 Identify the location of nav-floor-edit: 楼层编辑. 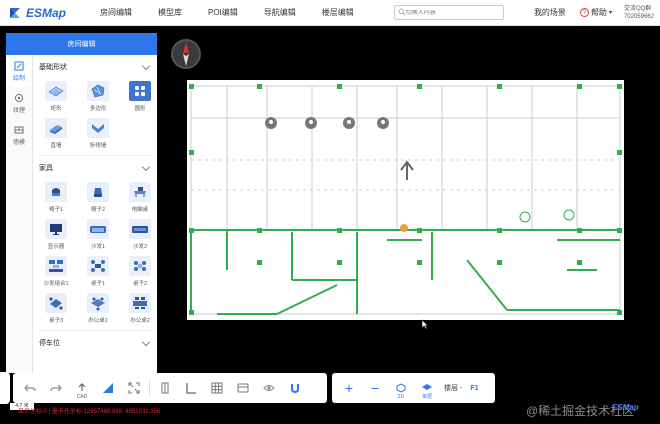
(338, 12).